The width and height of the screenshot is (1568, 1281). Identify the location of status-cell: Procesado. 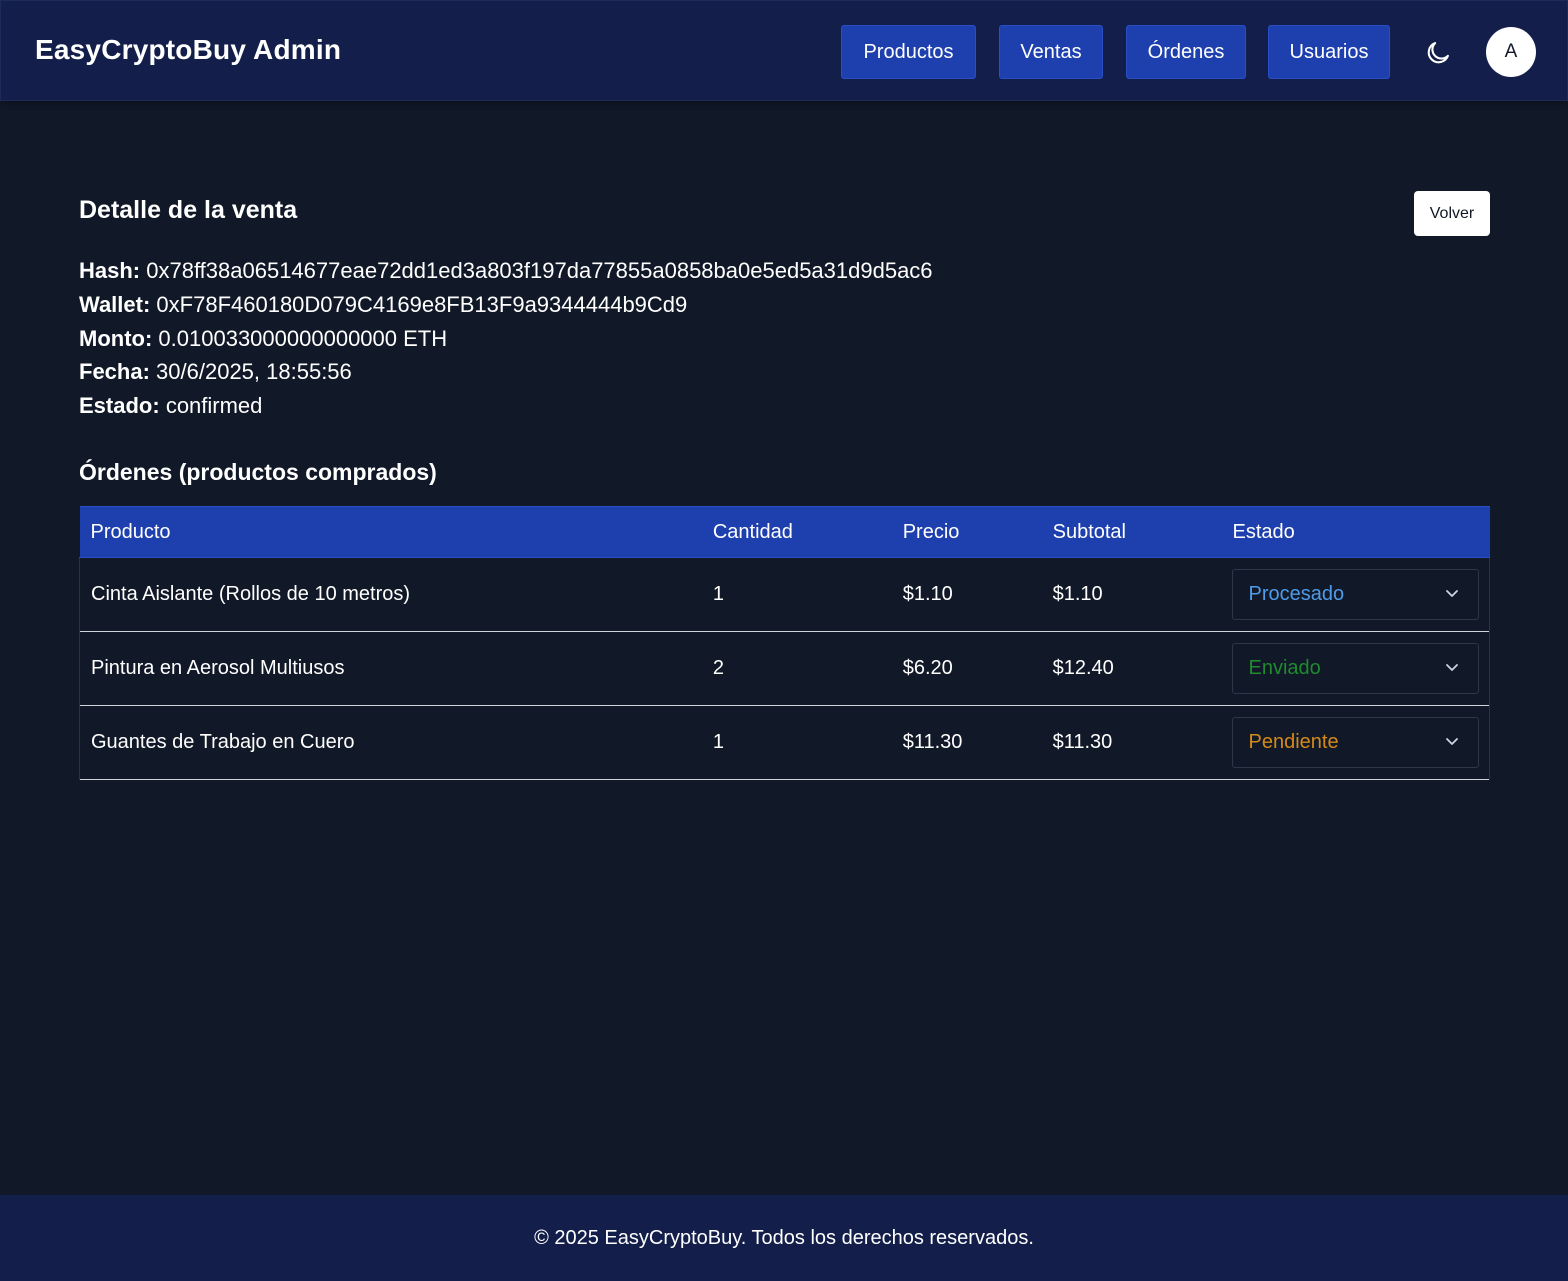
(1356, 594).